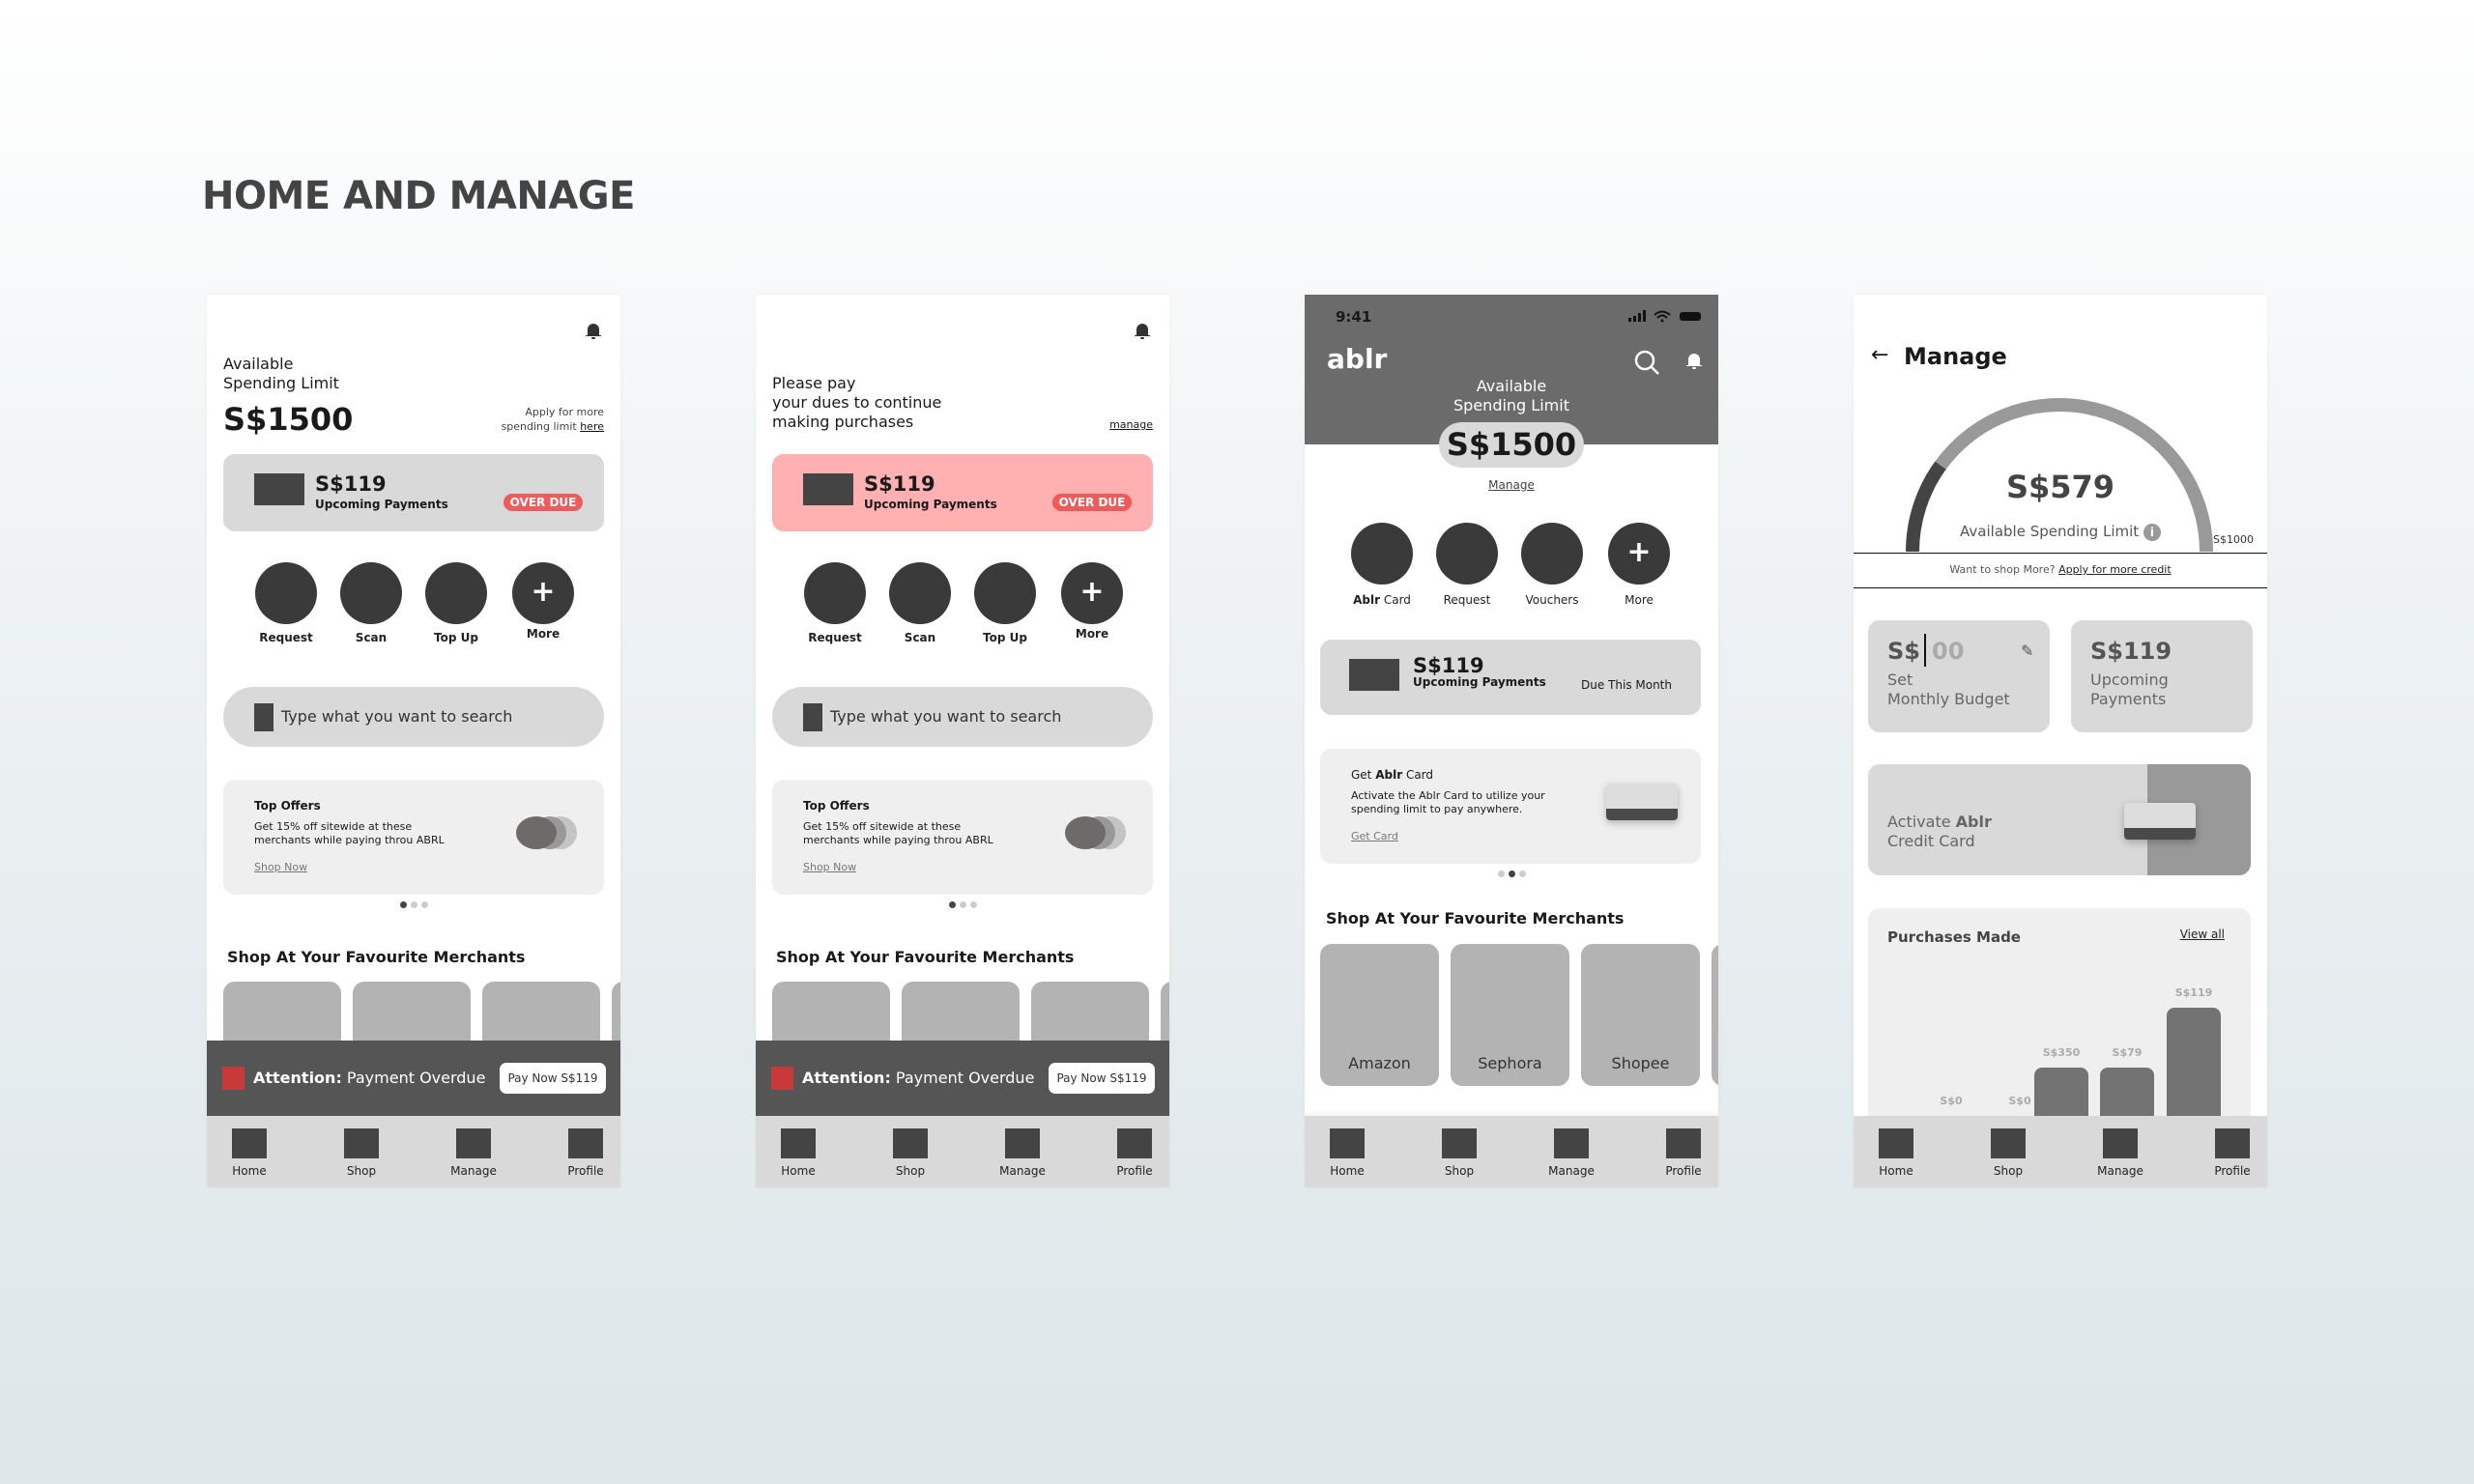 The image size is (2474, 1484). I want to click on merchant-tile: Shopee, so click(1640, 1015).